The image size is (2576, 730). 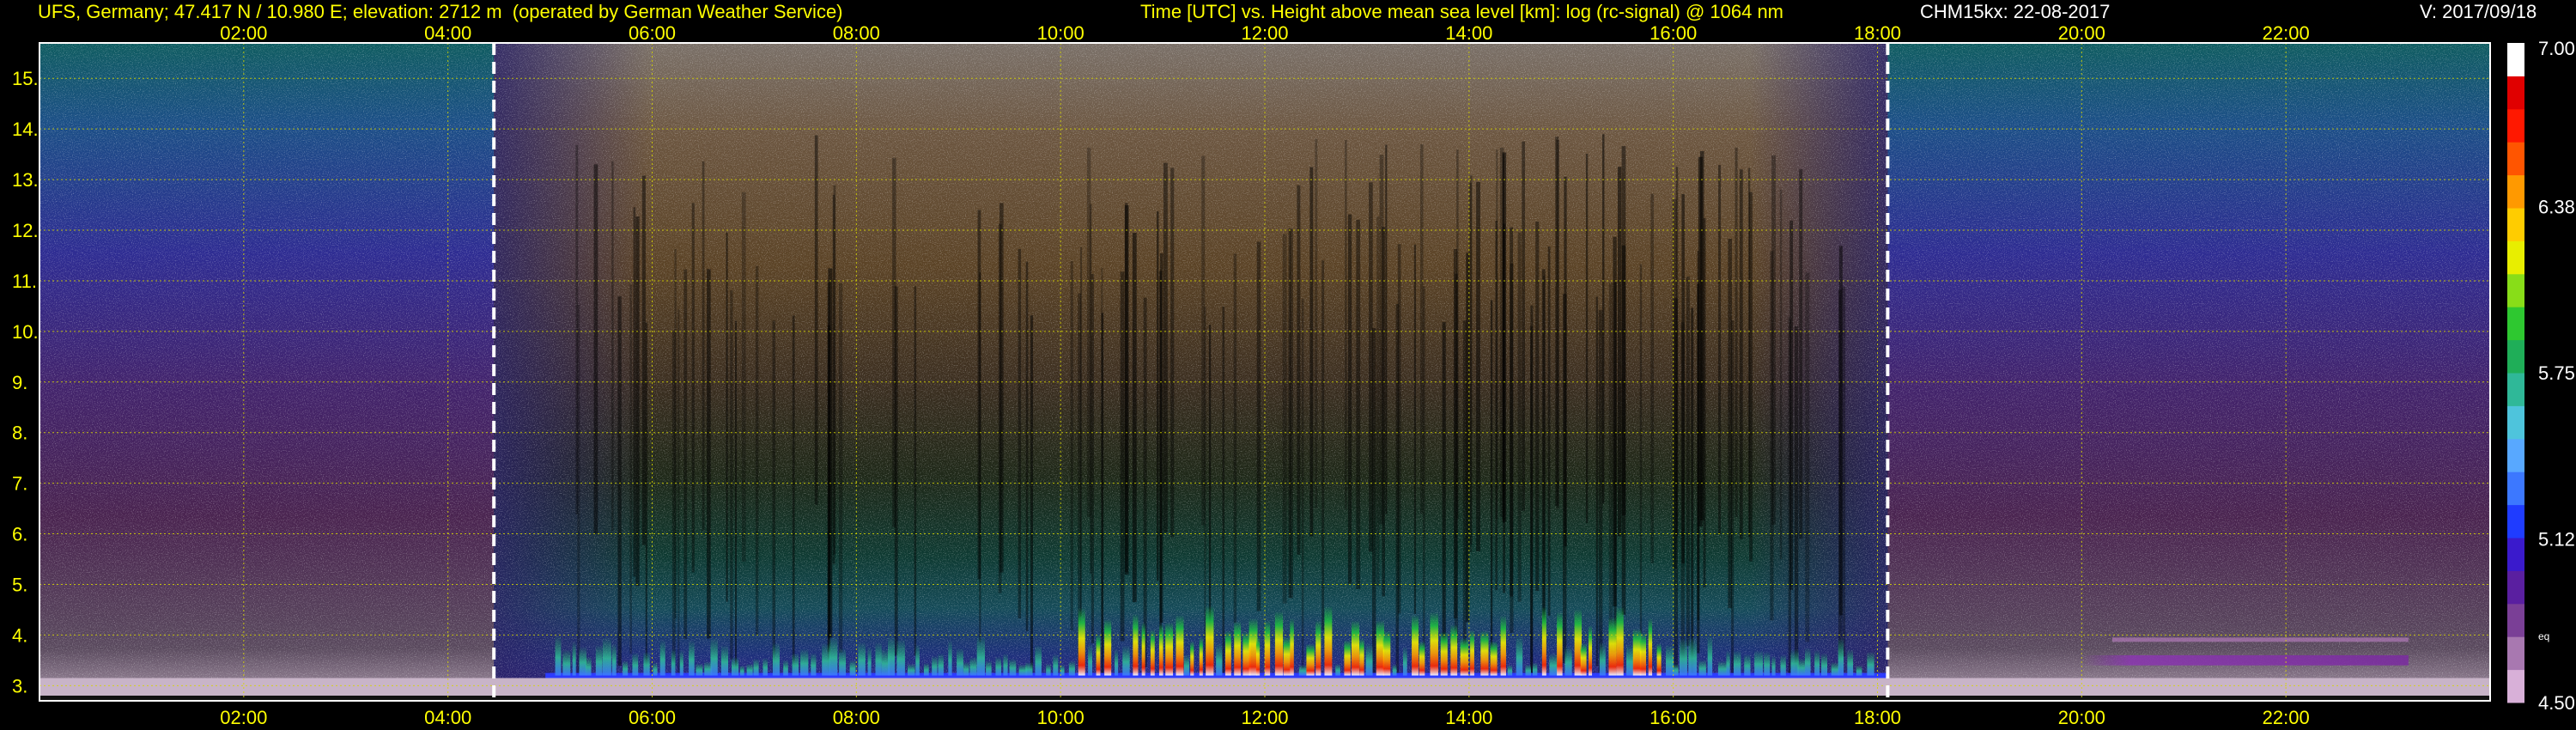 What do you see at coordinates (2557, 48) in the screenshot?
I see `colorbar-tick-label: 7.00` at bounding box center [2557, 48].